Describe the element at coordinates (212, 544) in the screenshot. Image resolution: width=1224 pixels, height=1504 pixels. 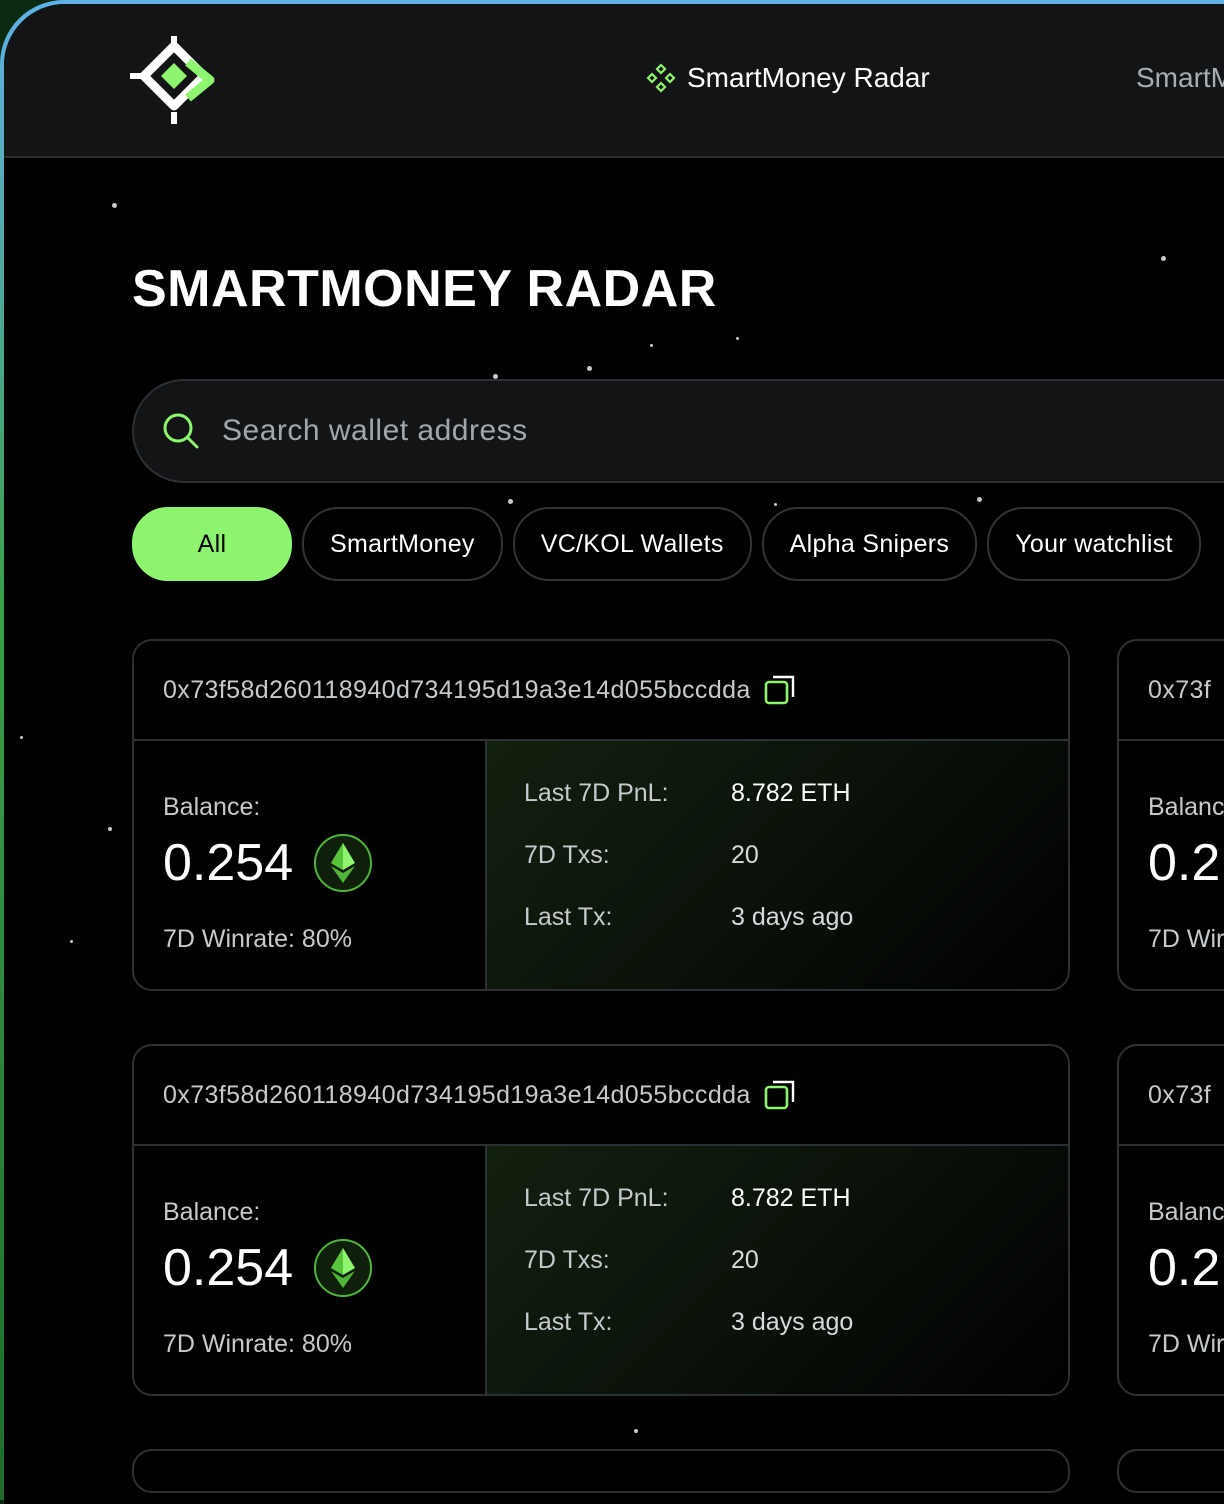
I see `tab-all: All` at that location.